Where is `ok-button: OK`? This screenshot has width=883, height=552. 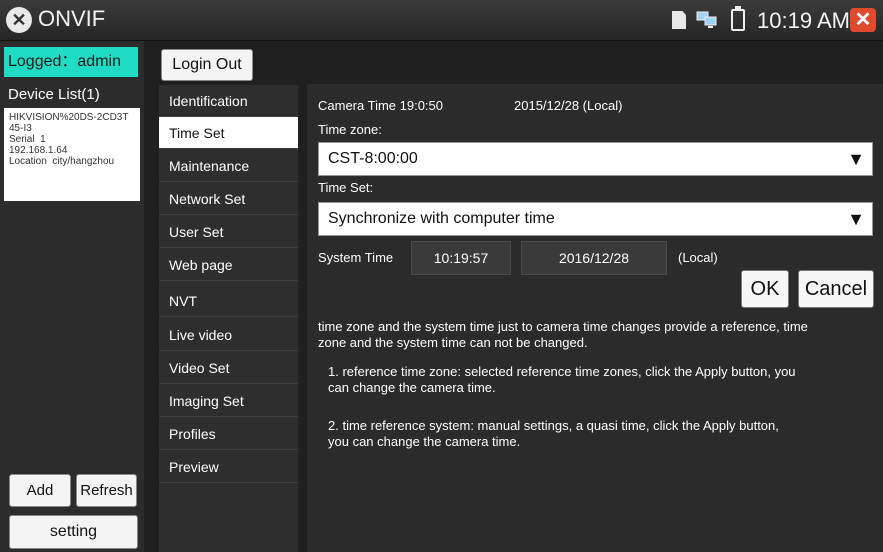
ok-button: OK is located at coordinates (765, 289).